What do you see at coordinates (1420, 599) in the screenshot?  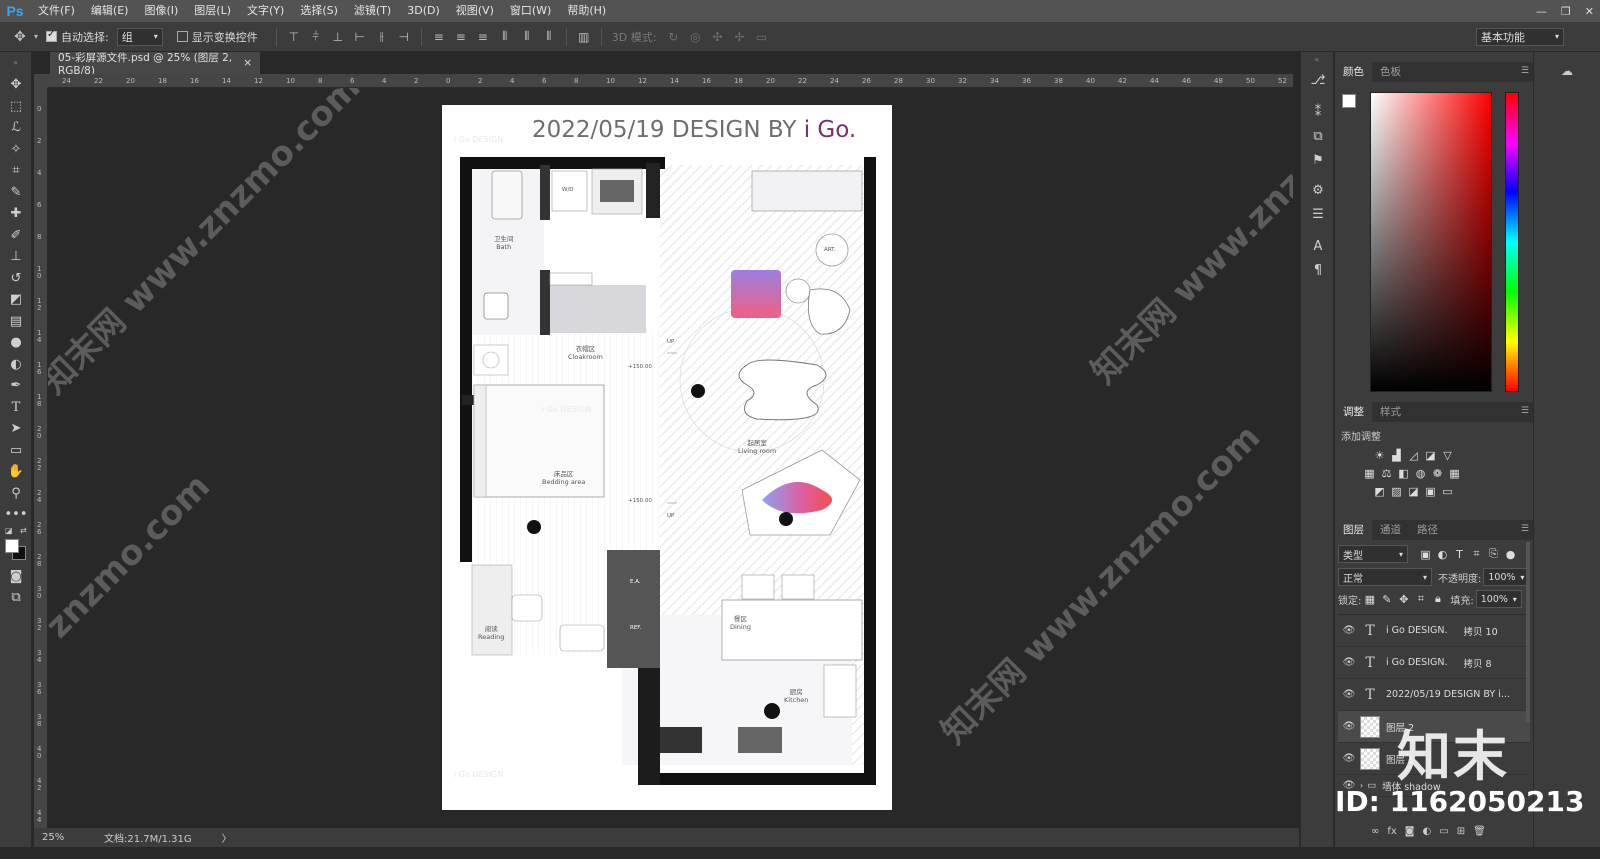 I see `lock-artboard-icon: ⌗` at bounding box center [1420, 599].